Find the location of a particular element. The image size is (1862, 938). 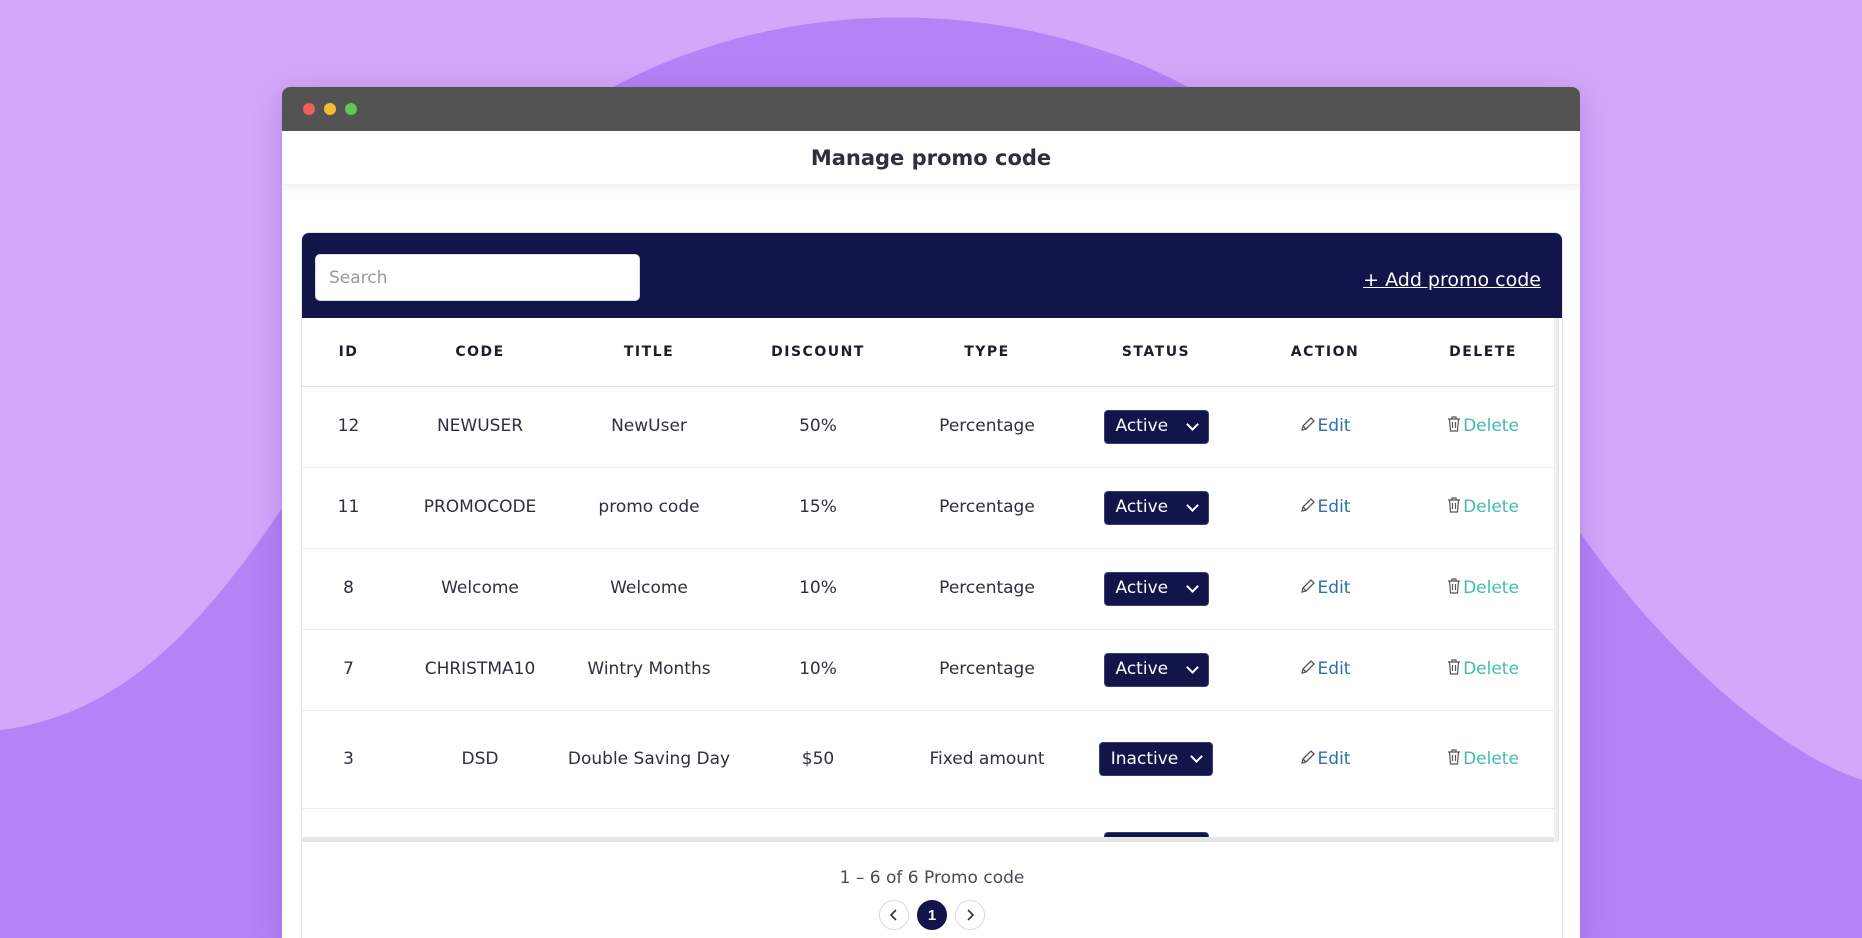

cell-status: Inactive is located at coordinates (1156, 759).